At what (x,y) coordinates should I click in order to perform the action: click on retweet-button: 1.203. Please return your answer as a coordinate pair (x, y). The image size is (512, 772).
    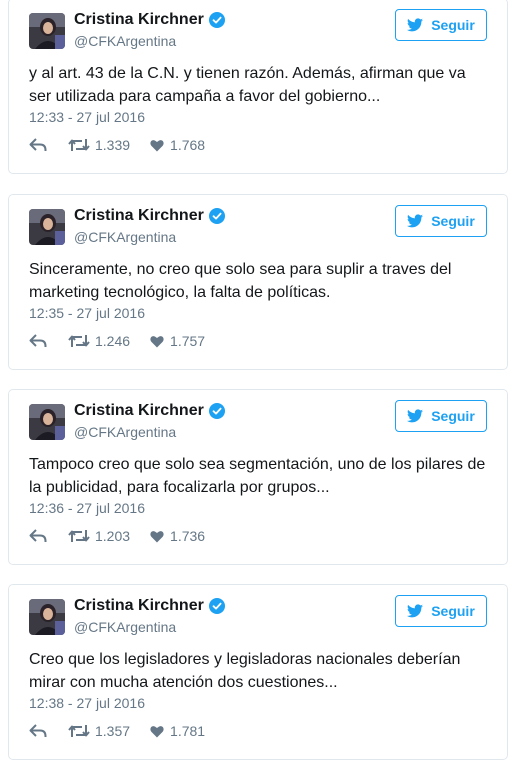
    Looking at the image, I should click on (88, 536).